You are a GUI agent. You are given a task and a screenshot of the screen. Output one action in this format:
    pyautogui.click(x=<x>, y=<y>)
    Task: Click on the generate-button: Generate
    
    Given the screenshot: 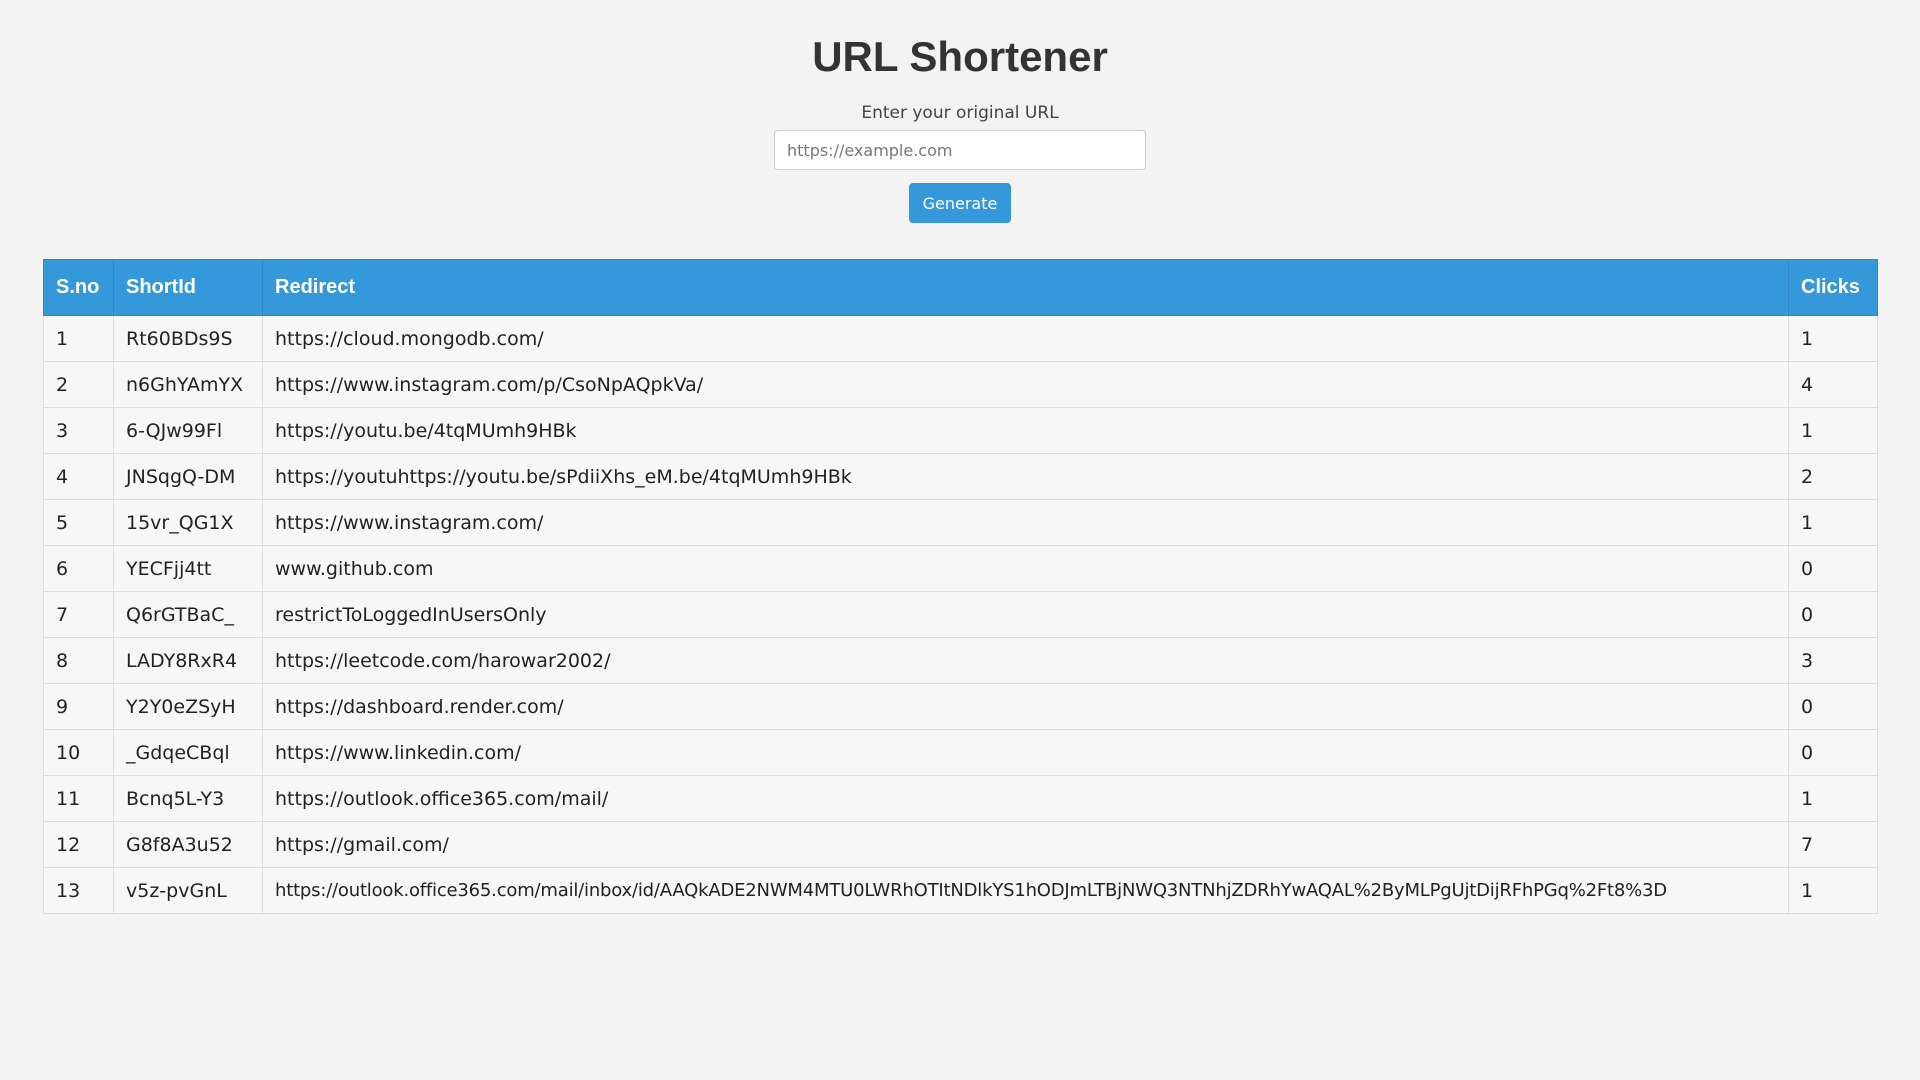 What is the action you would take?
    pyautogui.click(x=960, y=203)
    